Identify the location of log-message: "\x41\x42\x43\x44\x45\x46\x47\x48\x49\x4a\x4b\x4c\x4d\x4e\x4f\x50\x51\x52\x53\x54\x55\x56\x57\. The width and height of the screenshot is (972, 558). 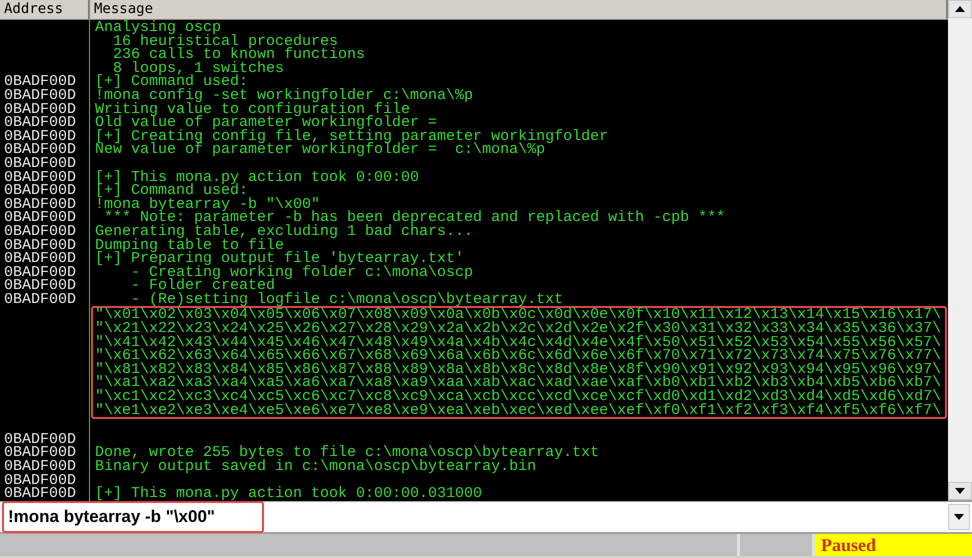
(518, 343).